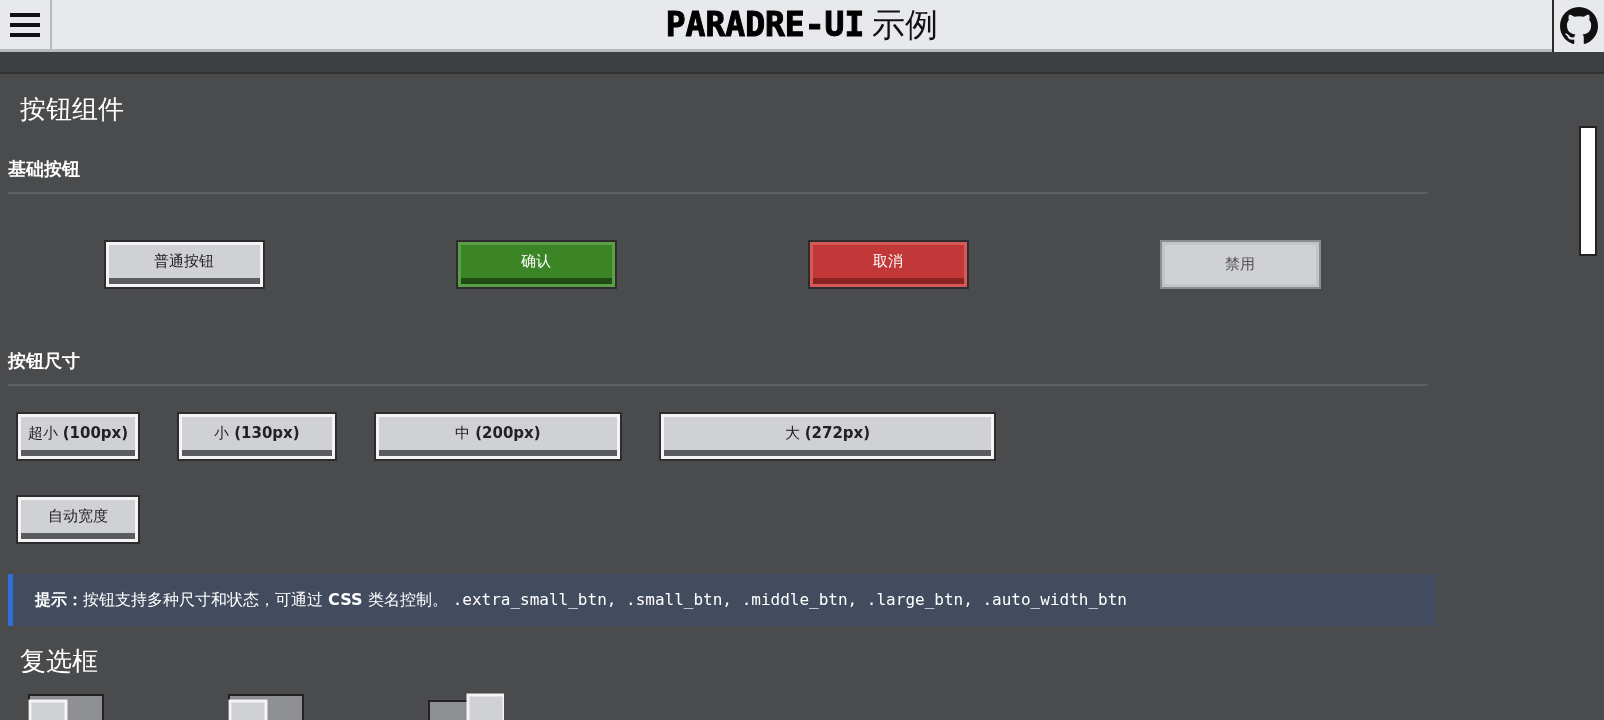  Describe the element at coordinates (765, 25) in the screenshot. I see `app-title: PARADRE-UI` at that location.